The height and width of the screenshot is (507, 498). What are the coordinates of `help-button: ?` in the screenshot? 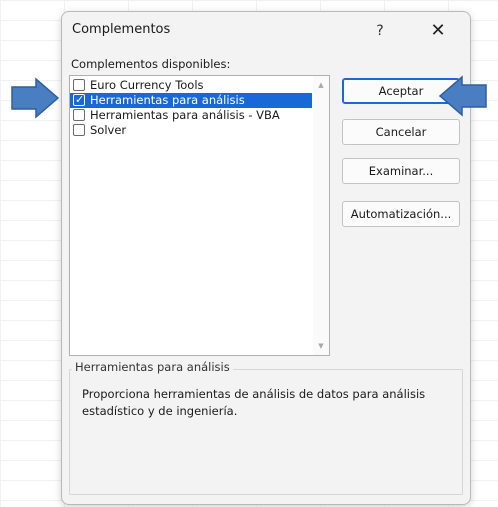 It's located at (380, 31).